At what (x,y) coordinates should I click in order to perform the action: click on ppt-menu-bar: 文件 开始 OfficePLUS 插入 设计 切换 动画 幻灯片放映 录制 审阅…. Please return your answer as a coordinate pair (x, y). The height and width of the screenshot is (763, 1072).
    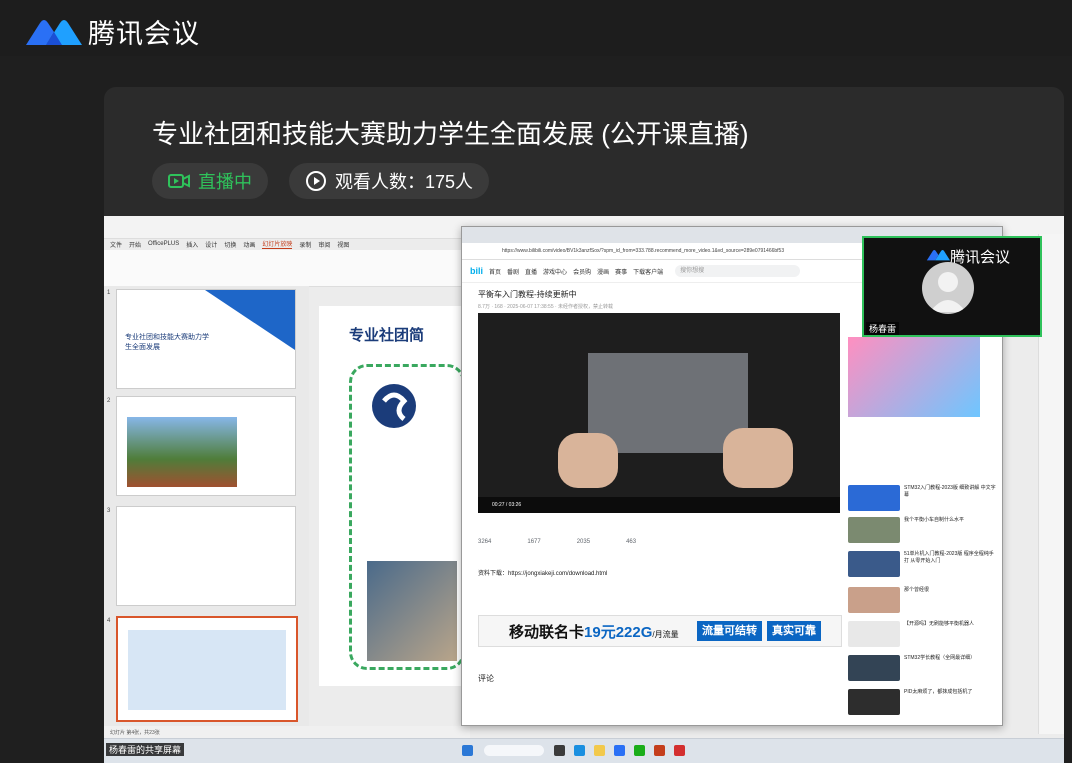
    Looking at the image, I should click on (287, 244).